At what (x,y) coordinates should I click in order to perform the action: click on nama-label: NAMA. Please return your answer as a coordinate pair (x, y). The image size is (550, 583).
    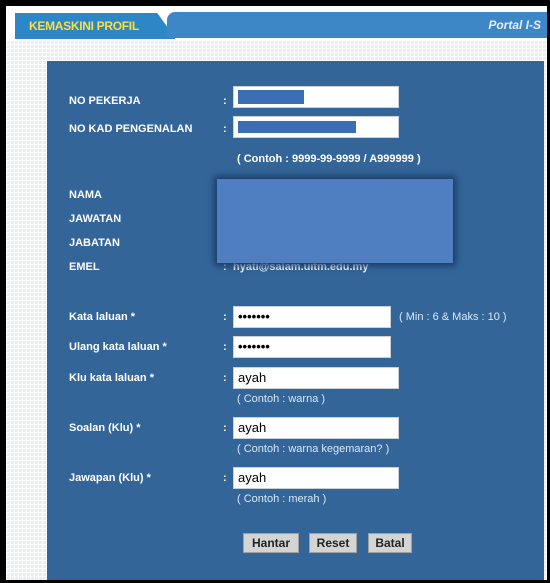
    Looking at the image, I should click on (85, 195).